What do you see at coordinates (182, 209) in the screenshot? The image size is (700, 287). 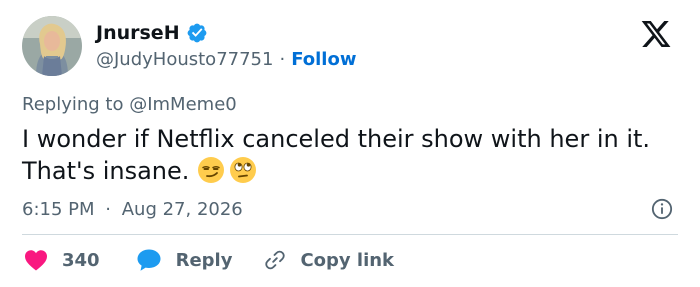 I see `tweet-date: Aug 27, 2026` at bounding box center [182, 209].